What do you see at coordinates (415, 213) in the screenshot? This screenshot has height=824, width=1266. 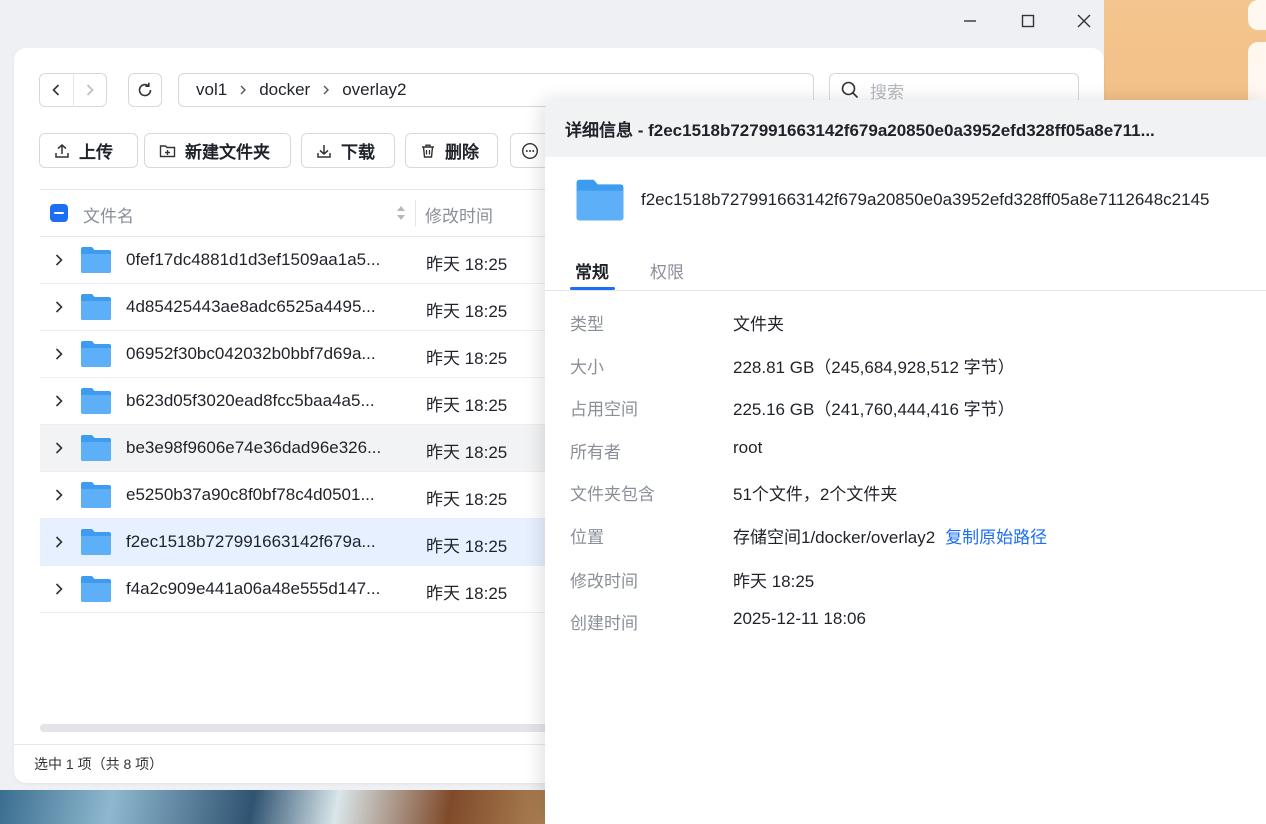 I see `column-divider` at bounding box center [415, 213].